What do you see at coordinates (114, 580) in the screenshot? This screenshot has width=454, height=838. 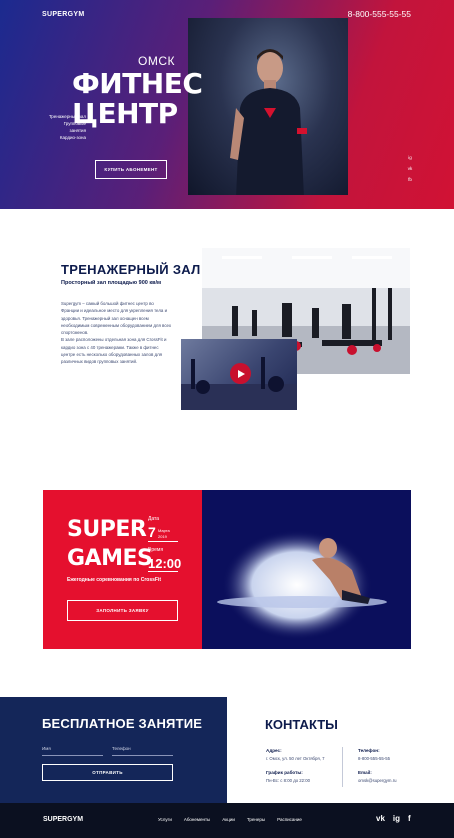 I see `super-games-description: Ежегодные соревнования по CrossFit` at bounding box center [114, 580].